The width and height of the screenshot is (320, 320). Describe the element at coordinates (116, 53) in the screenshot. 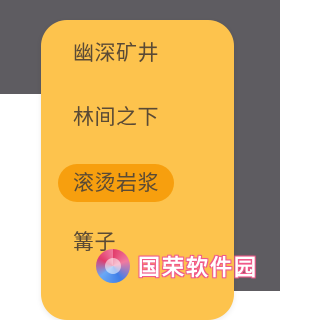

I see `menu-item-deep-mine: 幽深矿井` at that location.